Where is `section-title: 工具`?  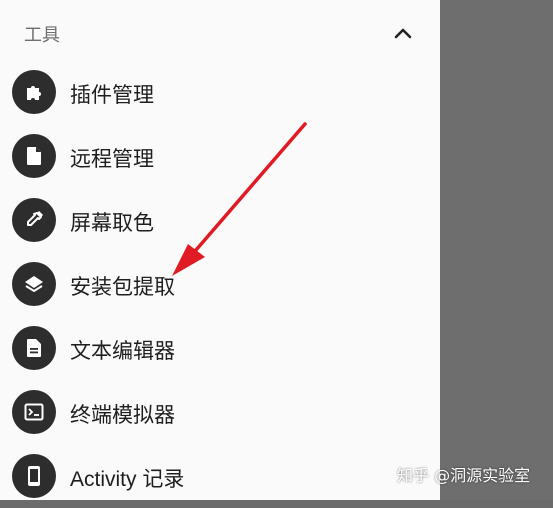
section-title: 工具 is located at coordinates (42, 35).